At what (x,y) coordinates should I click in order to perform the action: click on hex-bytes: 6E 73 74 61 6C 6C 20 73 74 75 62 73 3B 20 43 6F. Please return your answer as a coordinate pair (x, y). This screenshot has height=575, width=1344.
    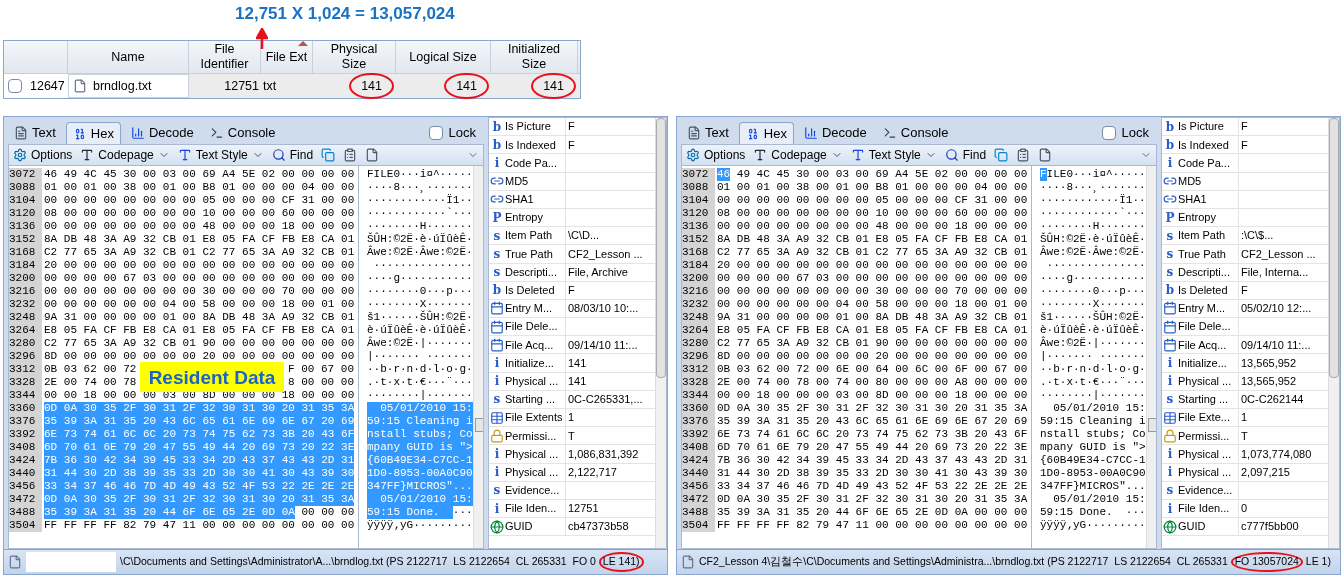
    Looking at the image, I should click on (199, 434).